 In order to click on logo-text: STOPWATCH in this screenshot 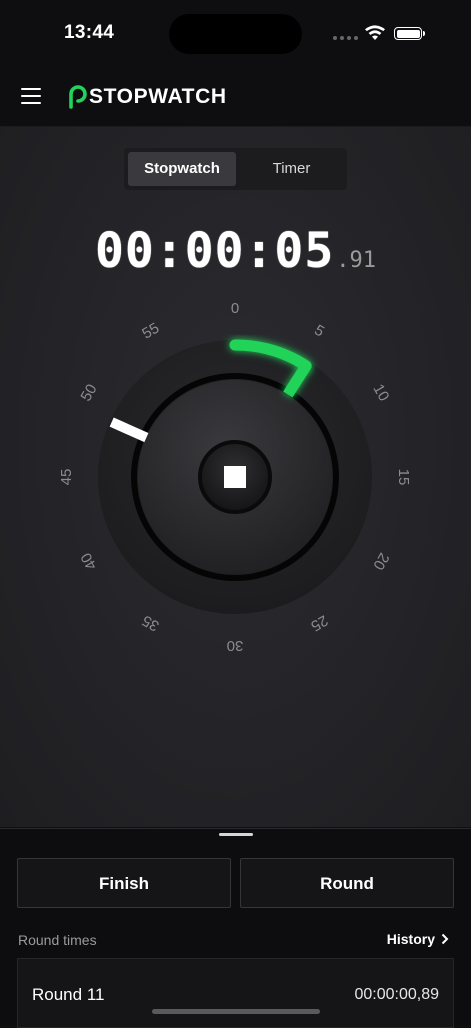, I will do `click(158, 96)`.